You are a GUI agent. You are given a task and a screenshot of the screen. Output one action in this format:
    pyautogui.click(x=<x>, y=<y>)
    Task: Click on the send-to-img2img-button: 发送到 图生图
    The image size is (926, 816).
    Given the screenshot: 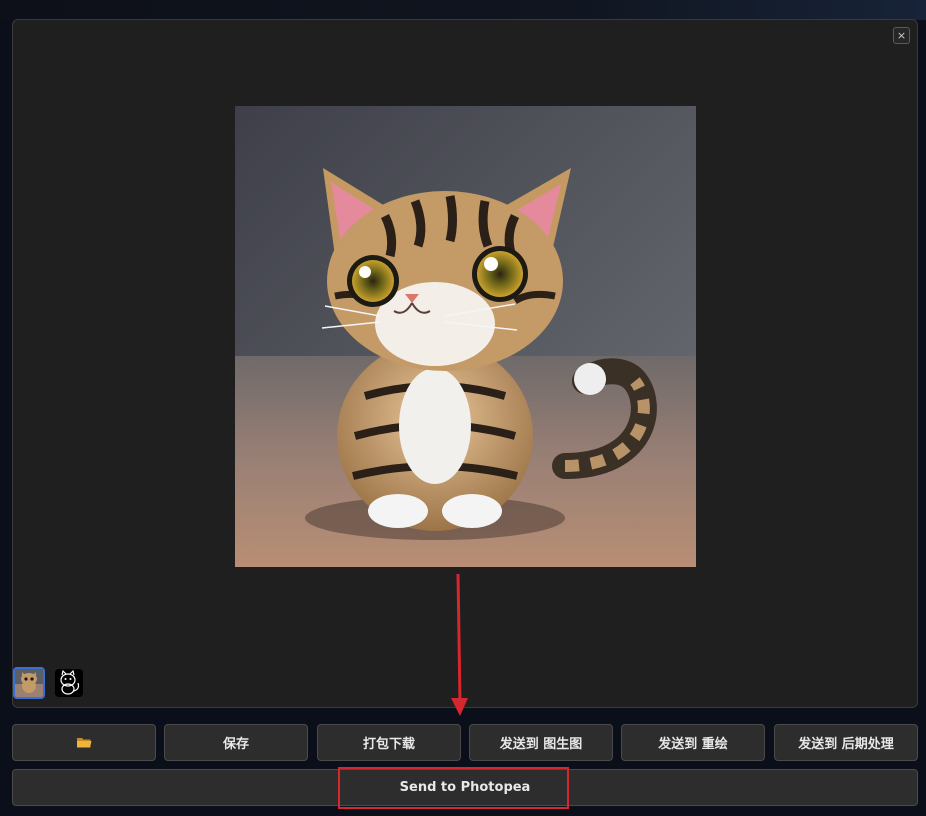 What is the action you would take?
    pyautogui.click(x=541, y=742)
    